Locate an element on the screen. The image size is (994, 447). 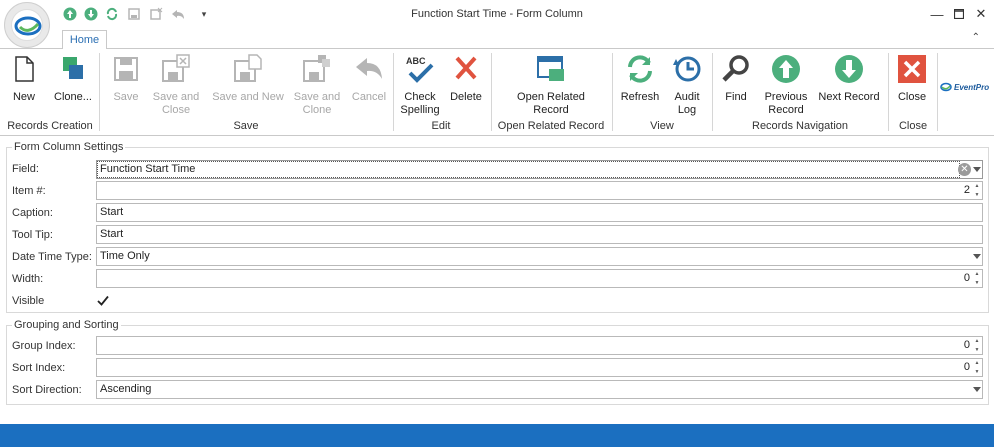
group-title: Grouping and Sorting is located at coordinates (66, 325).